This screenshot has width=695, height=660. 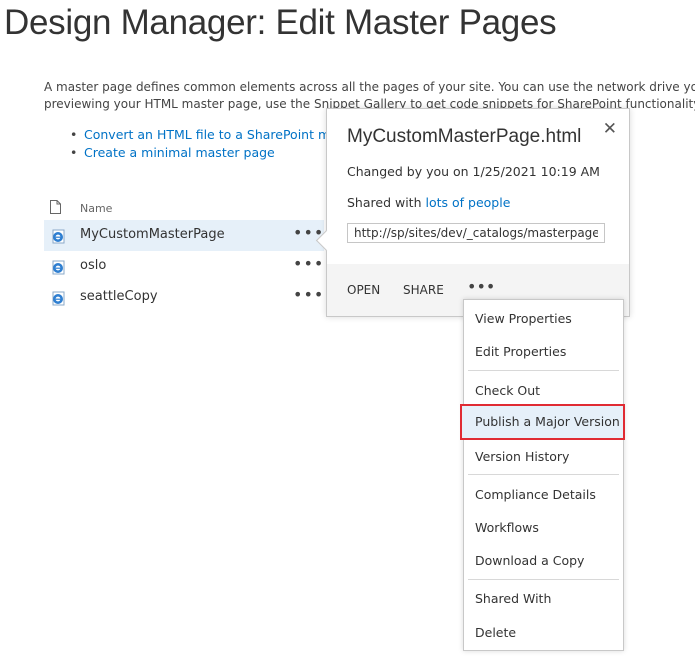 I want to click on menu-item-version-history: Version History, so click(x=543, y=457).